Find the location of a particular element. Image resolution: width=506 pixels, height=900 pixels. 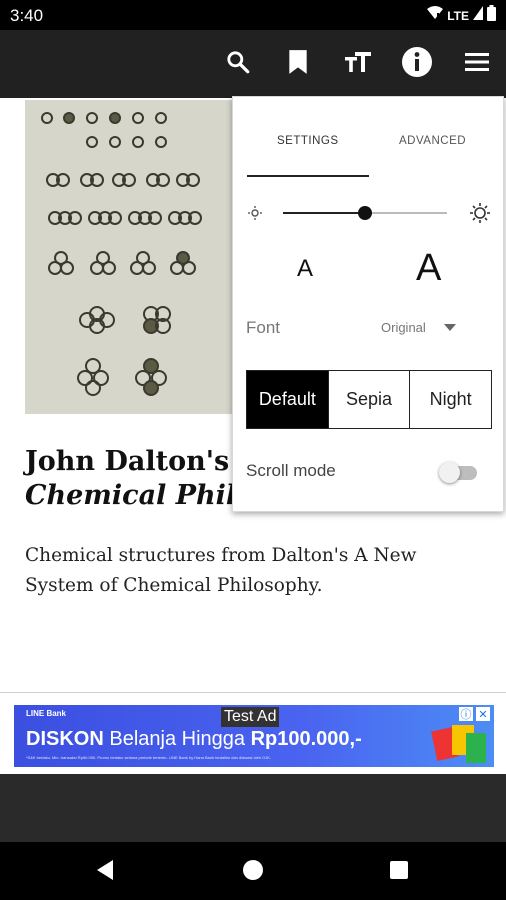

brightness-slider is located at coordinates (365, 213).